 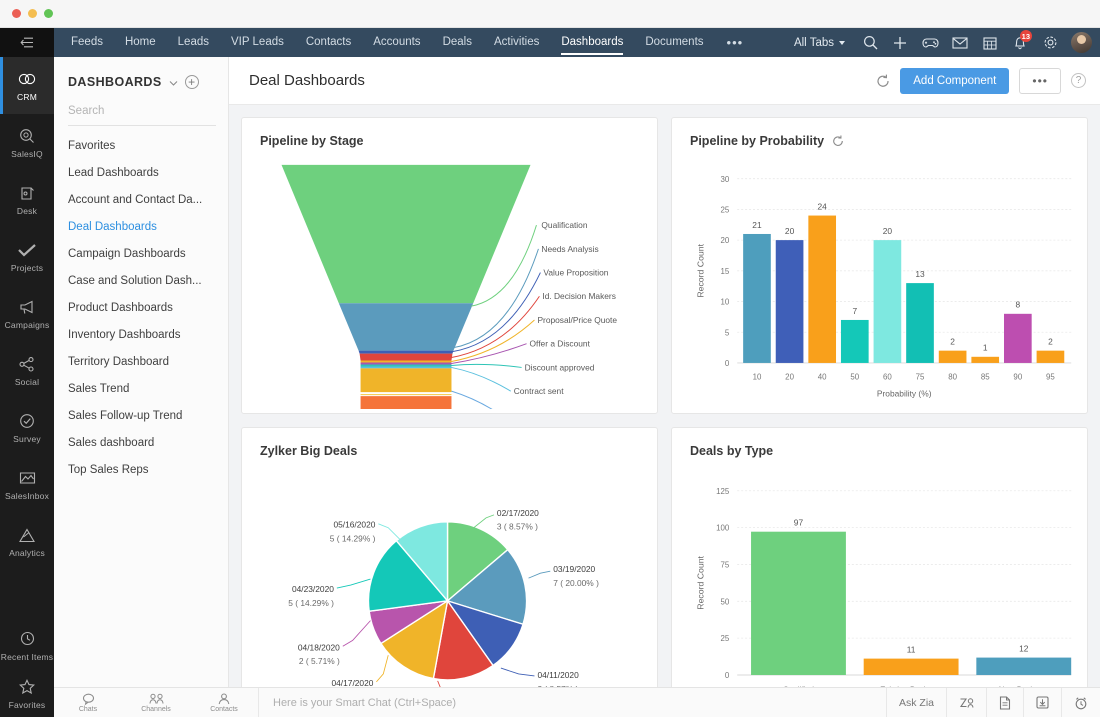 I want to click on search-button, so click(x=870, y=42).